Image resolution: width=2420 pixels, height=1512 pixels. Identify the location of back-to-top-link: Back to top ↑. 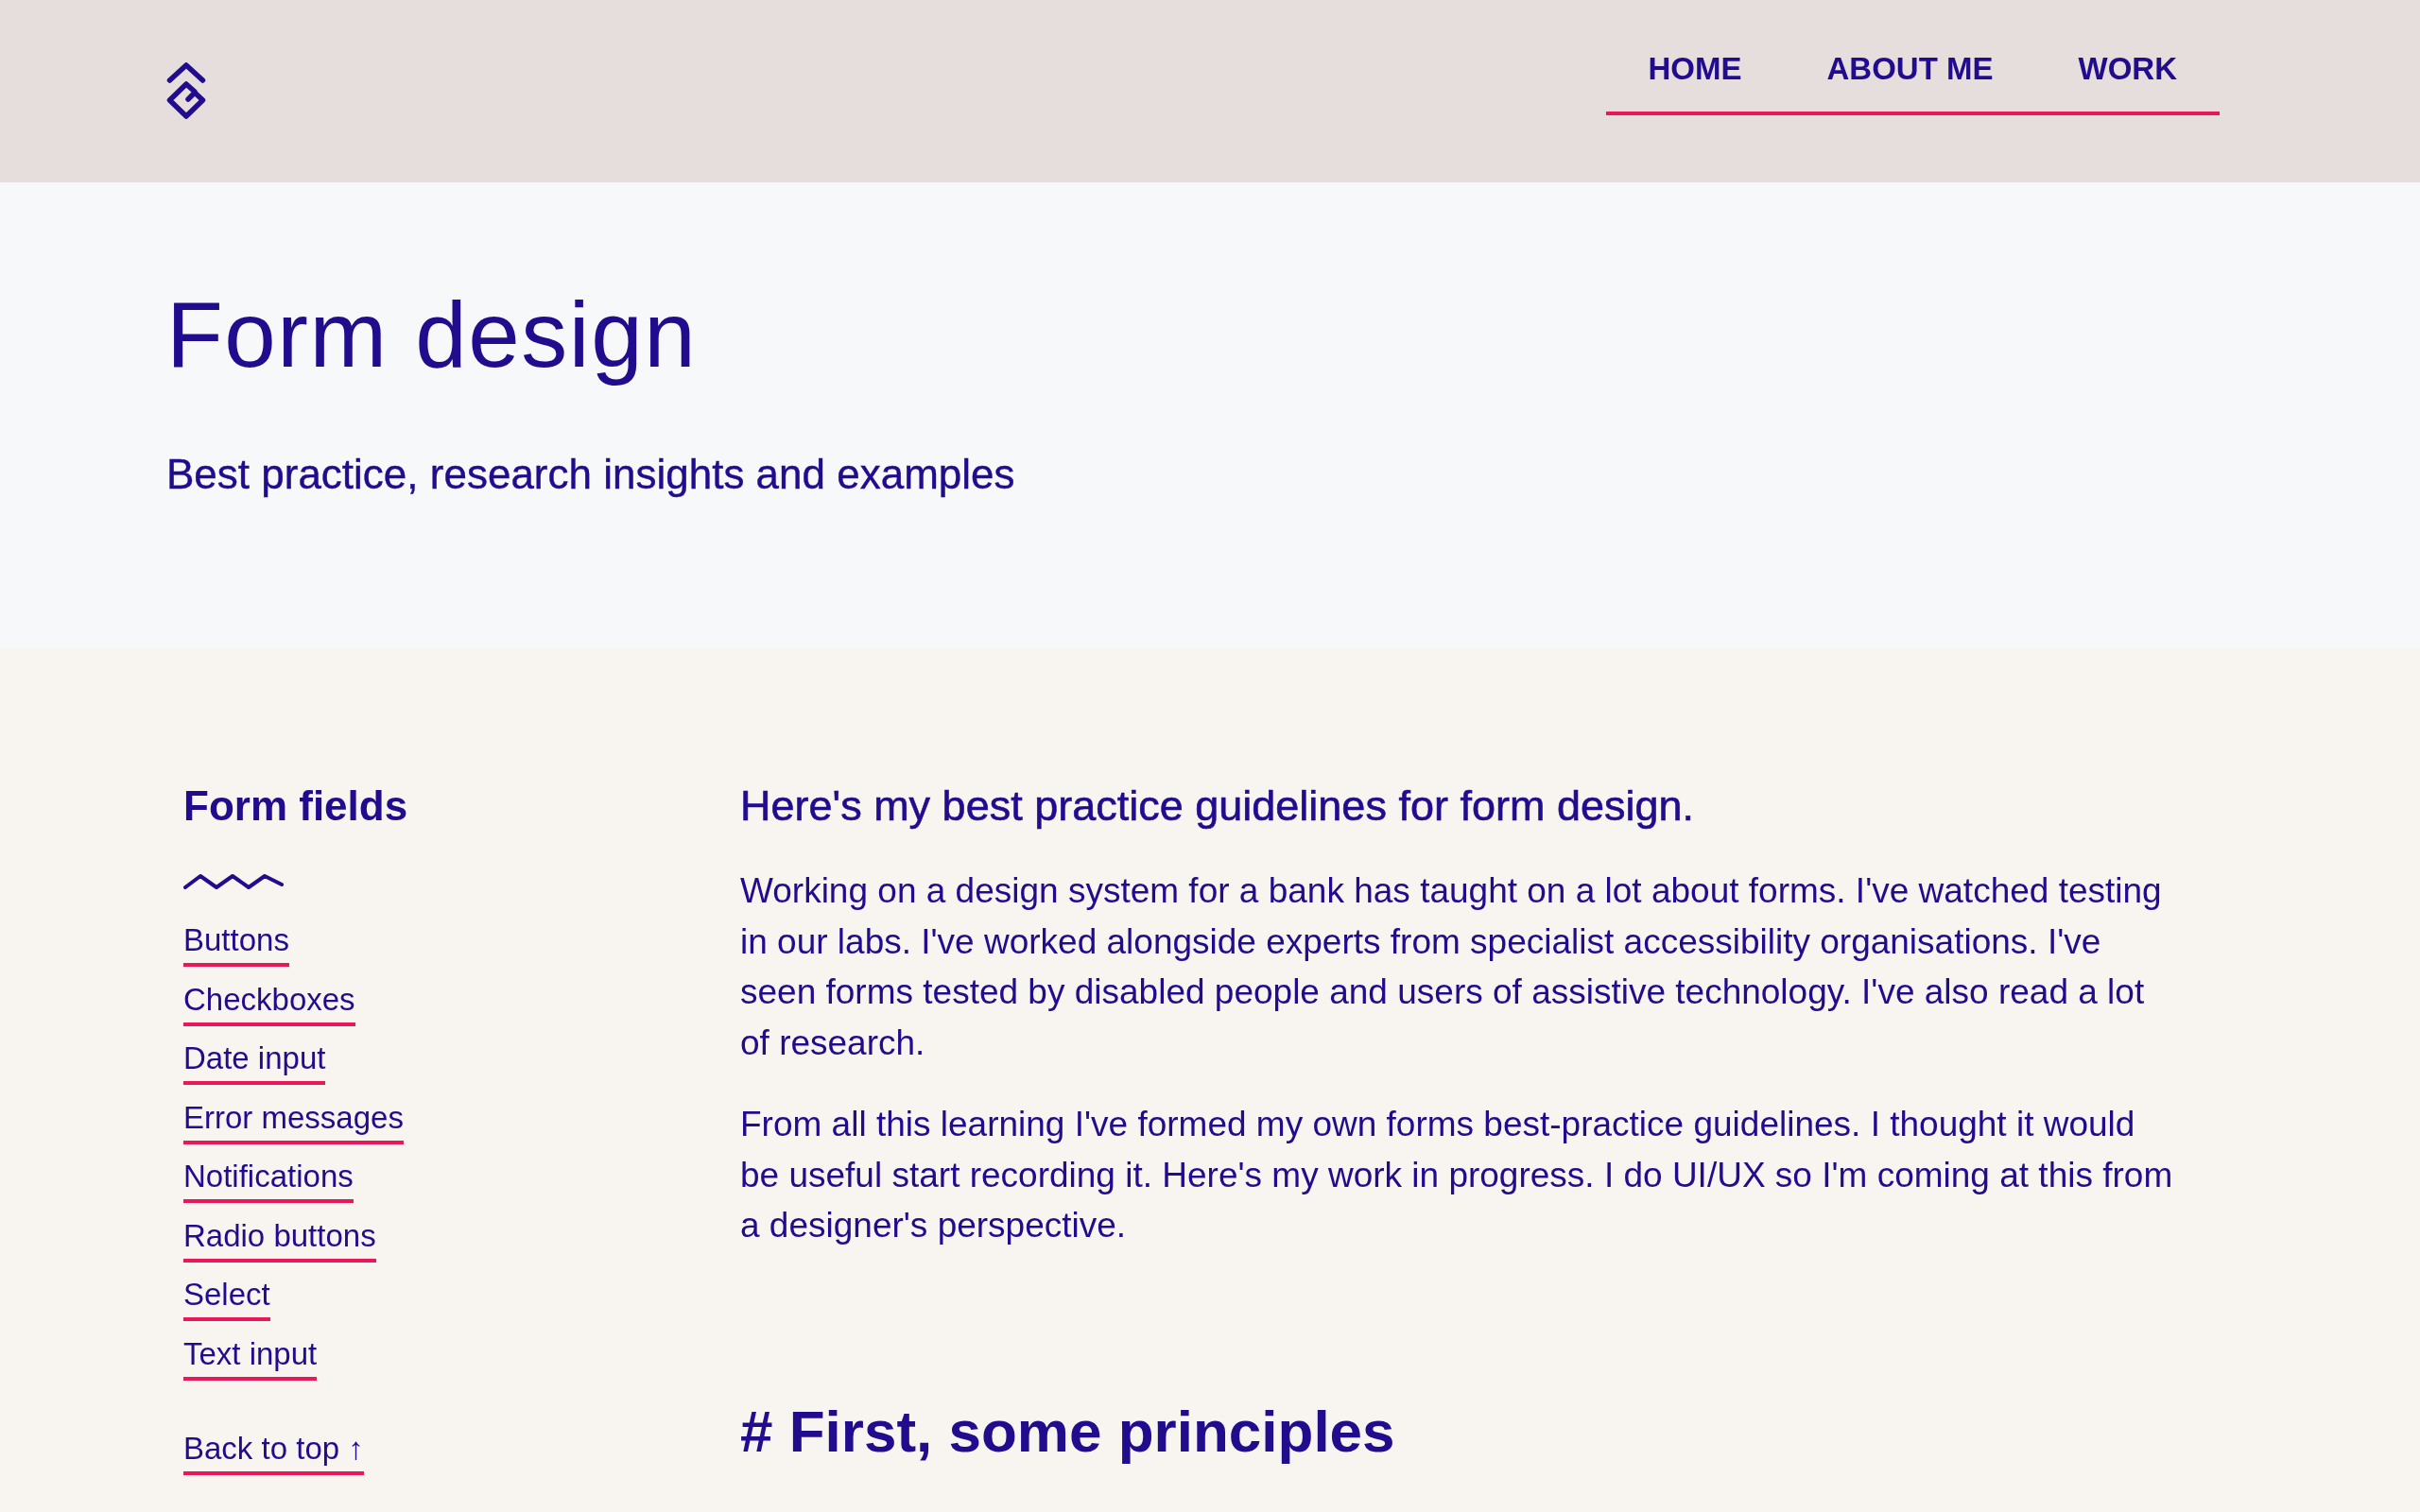
(273, 1452).